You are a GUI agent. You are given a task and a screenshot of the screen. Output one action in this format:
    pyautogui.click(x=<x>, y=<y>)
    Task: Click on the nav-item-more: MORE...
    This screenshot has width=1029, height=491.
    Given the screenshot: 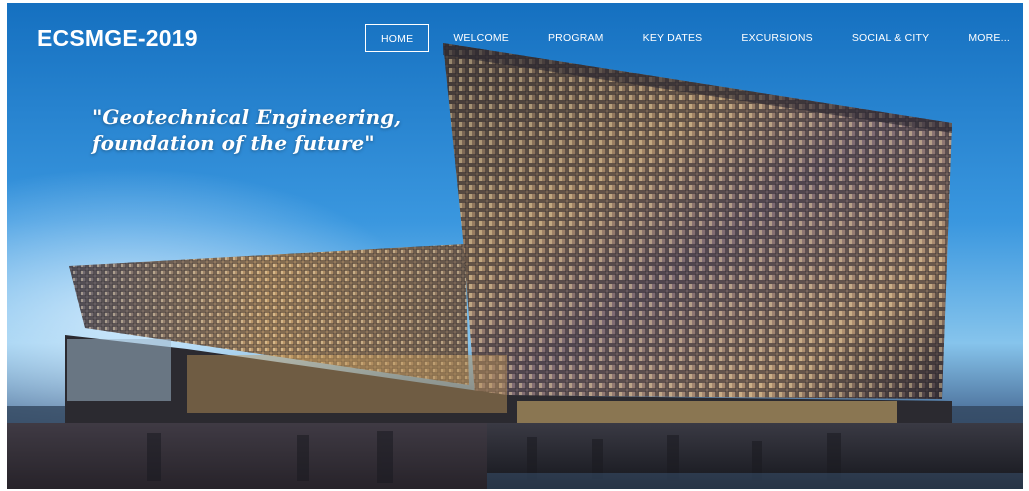 What is the action you would take?
    pyautogui.click(x=988, y=38)
    